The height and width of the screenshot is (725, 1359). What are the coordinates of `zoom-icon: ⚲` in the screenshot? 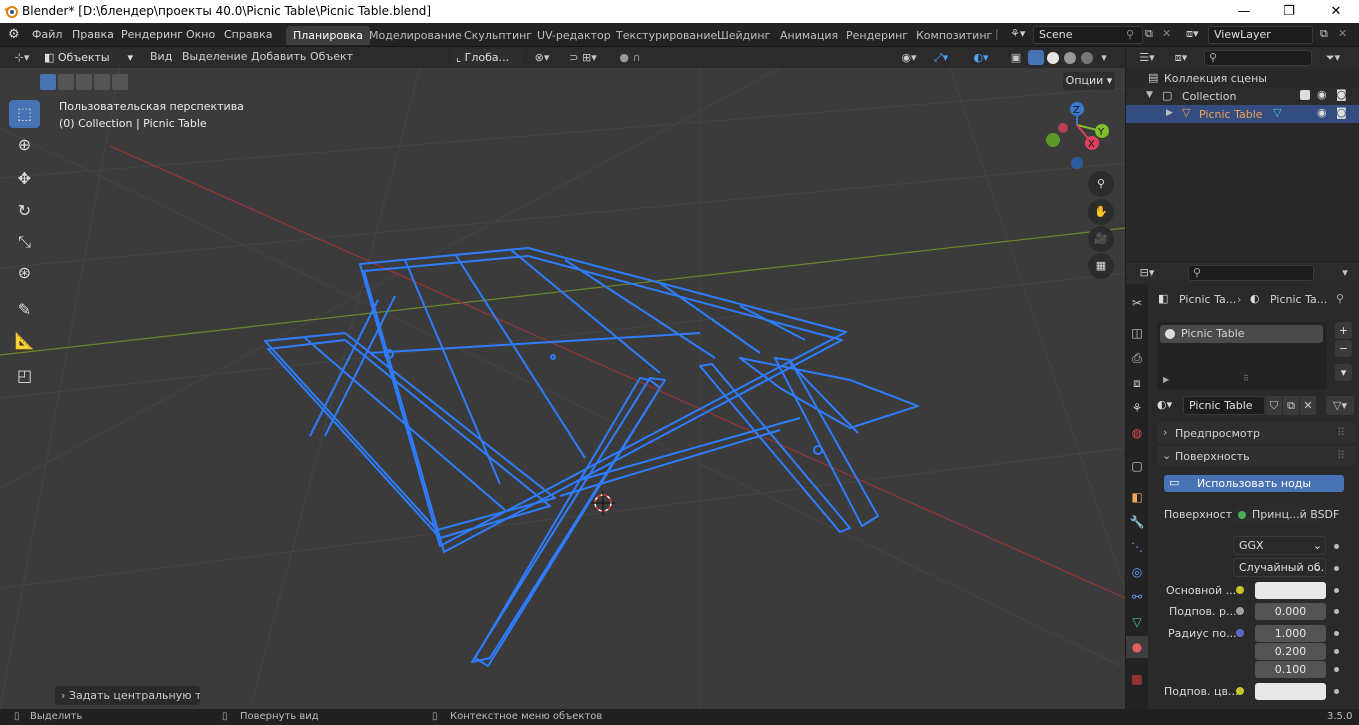 It's located at (1101, 184).